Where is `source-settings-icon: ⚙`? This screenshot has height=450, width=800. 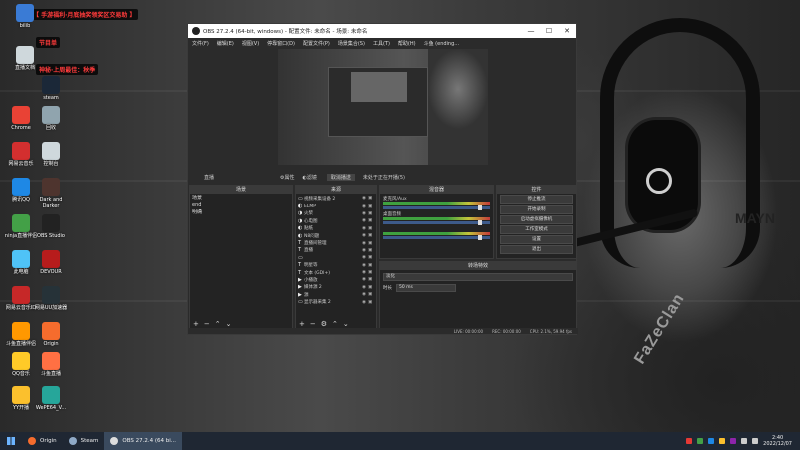 source-settings-icon: ⚙ is located at coordinates (324, 324).